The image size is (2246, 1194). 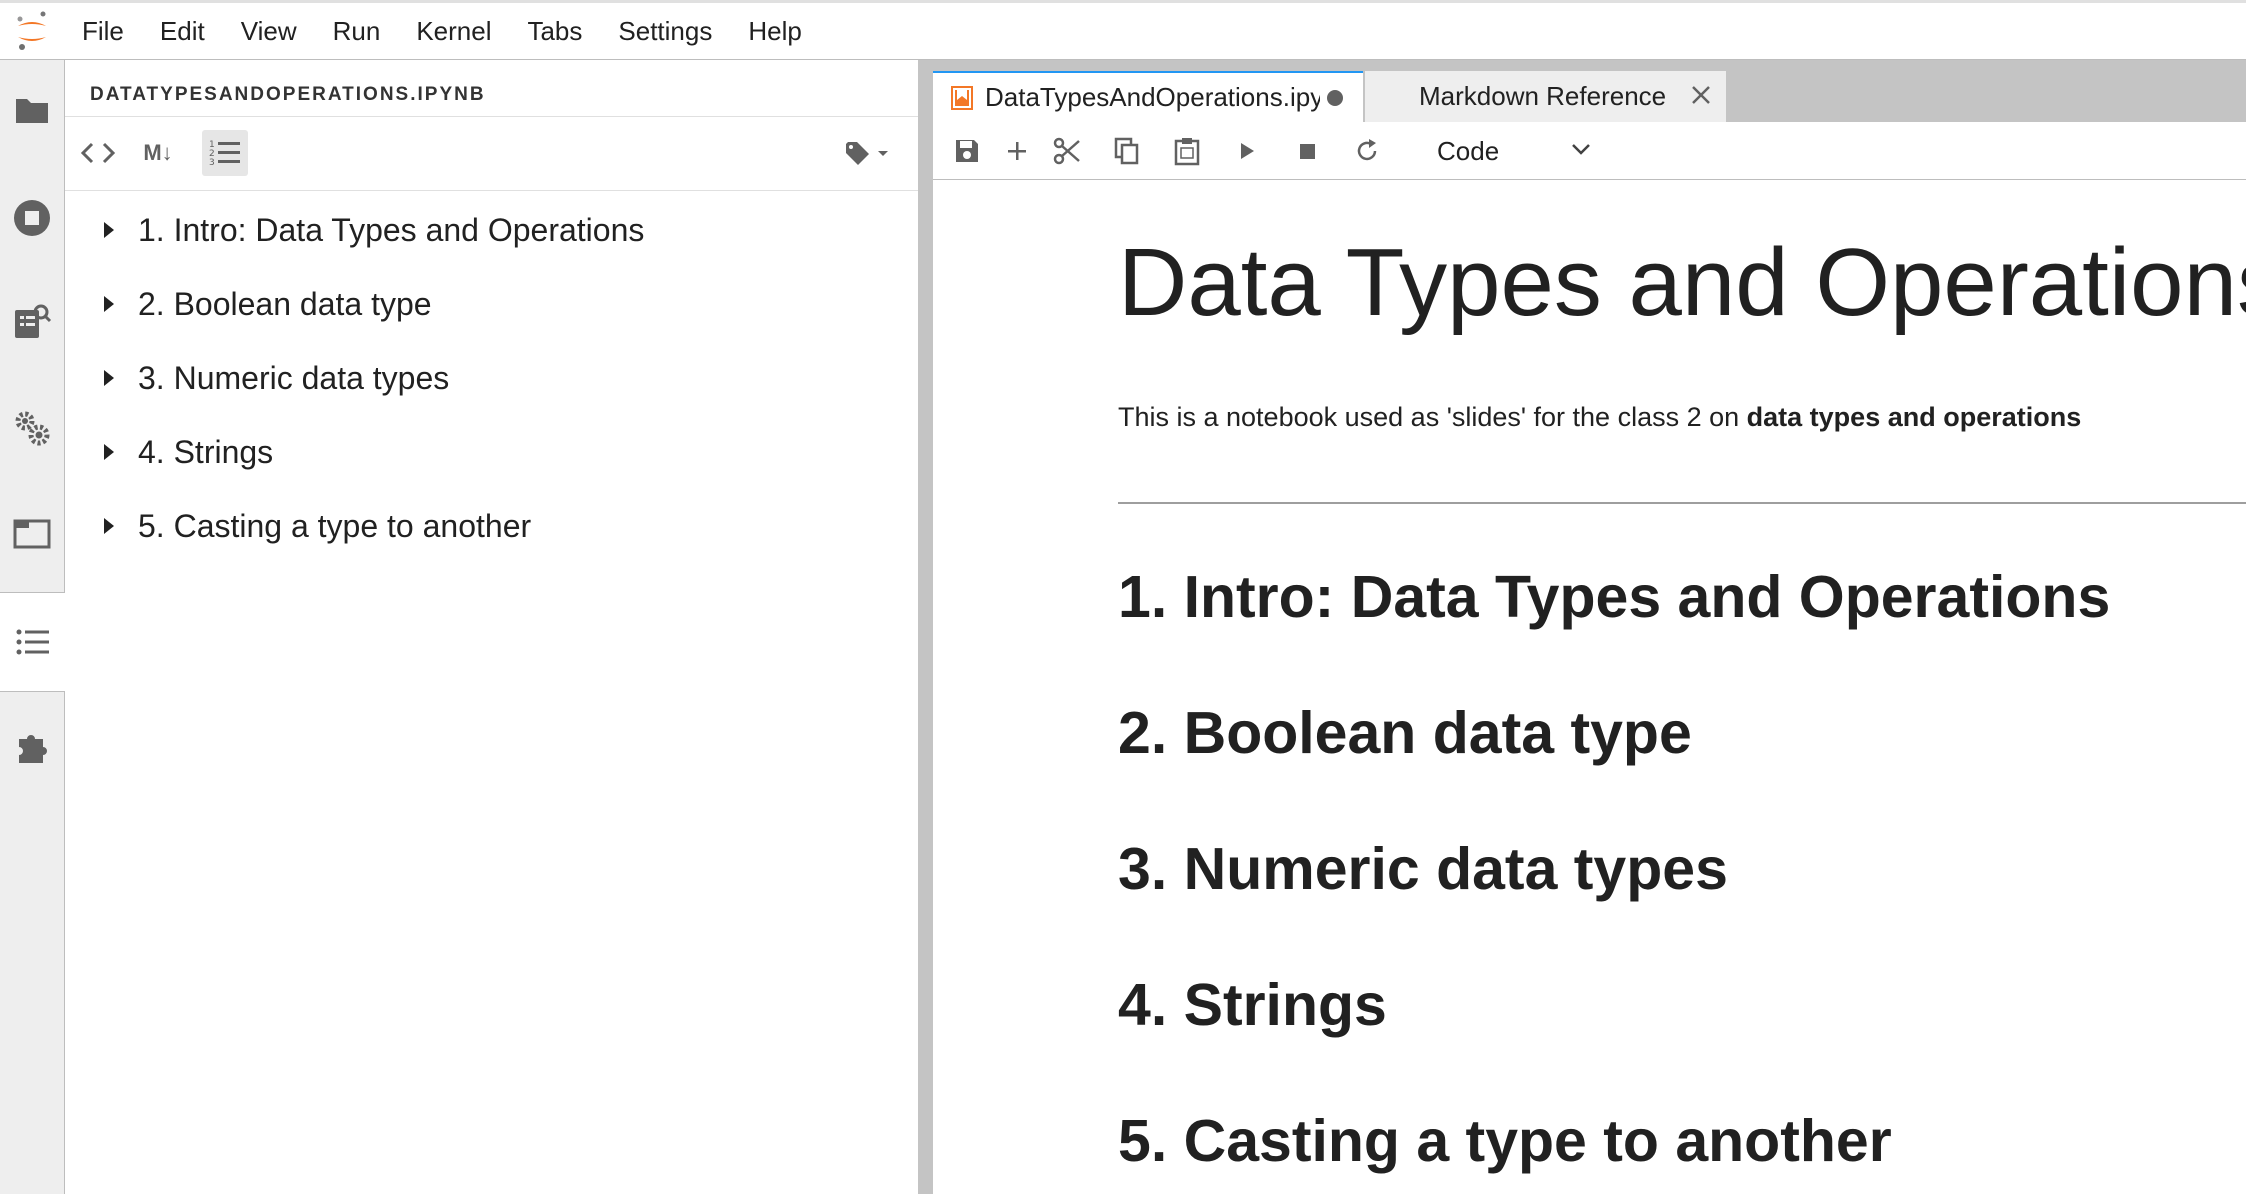 I want to click on numbered-list-icon: 123, so click(x=225, y=153).